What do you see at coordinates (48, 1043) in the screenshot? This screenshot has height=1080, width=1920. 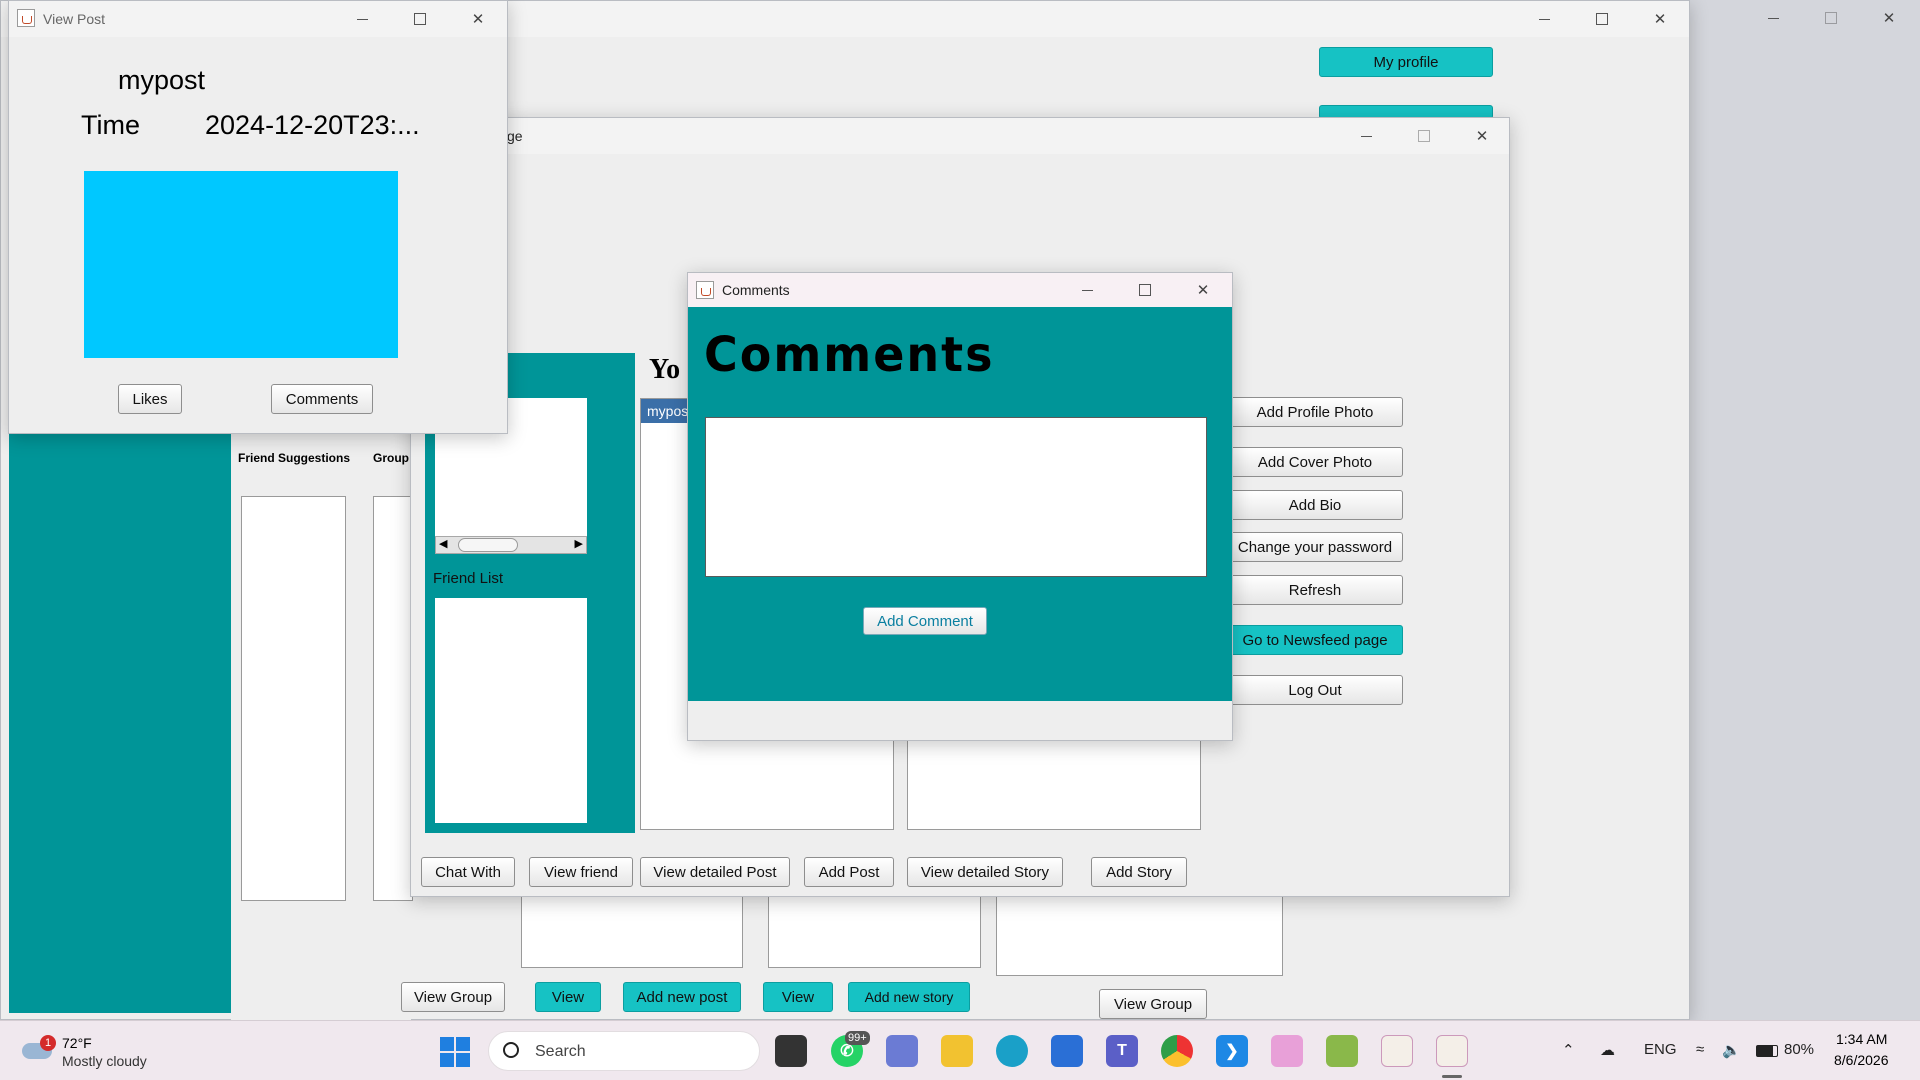 I see `weather-alert-badge: 1` at bounding box center [48, 1043].